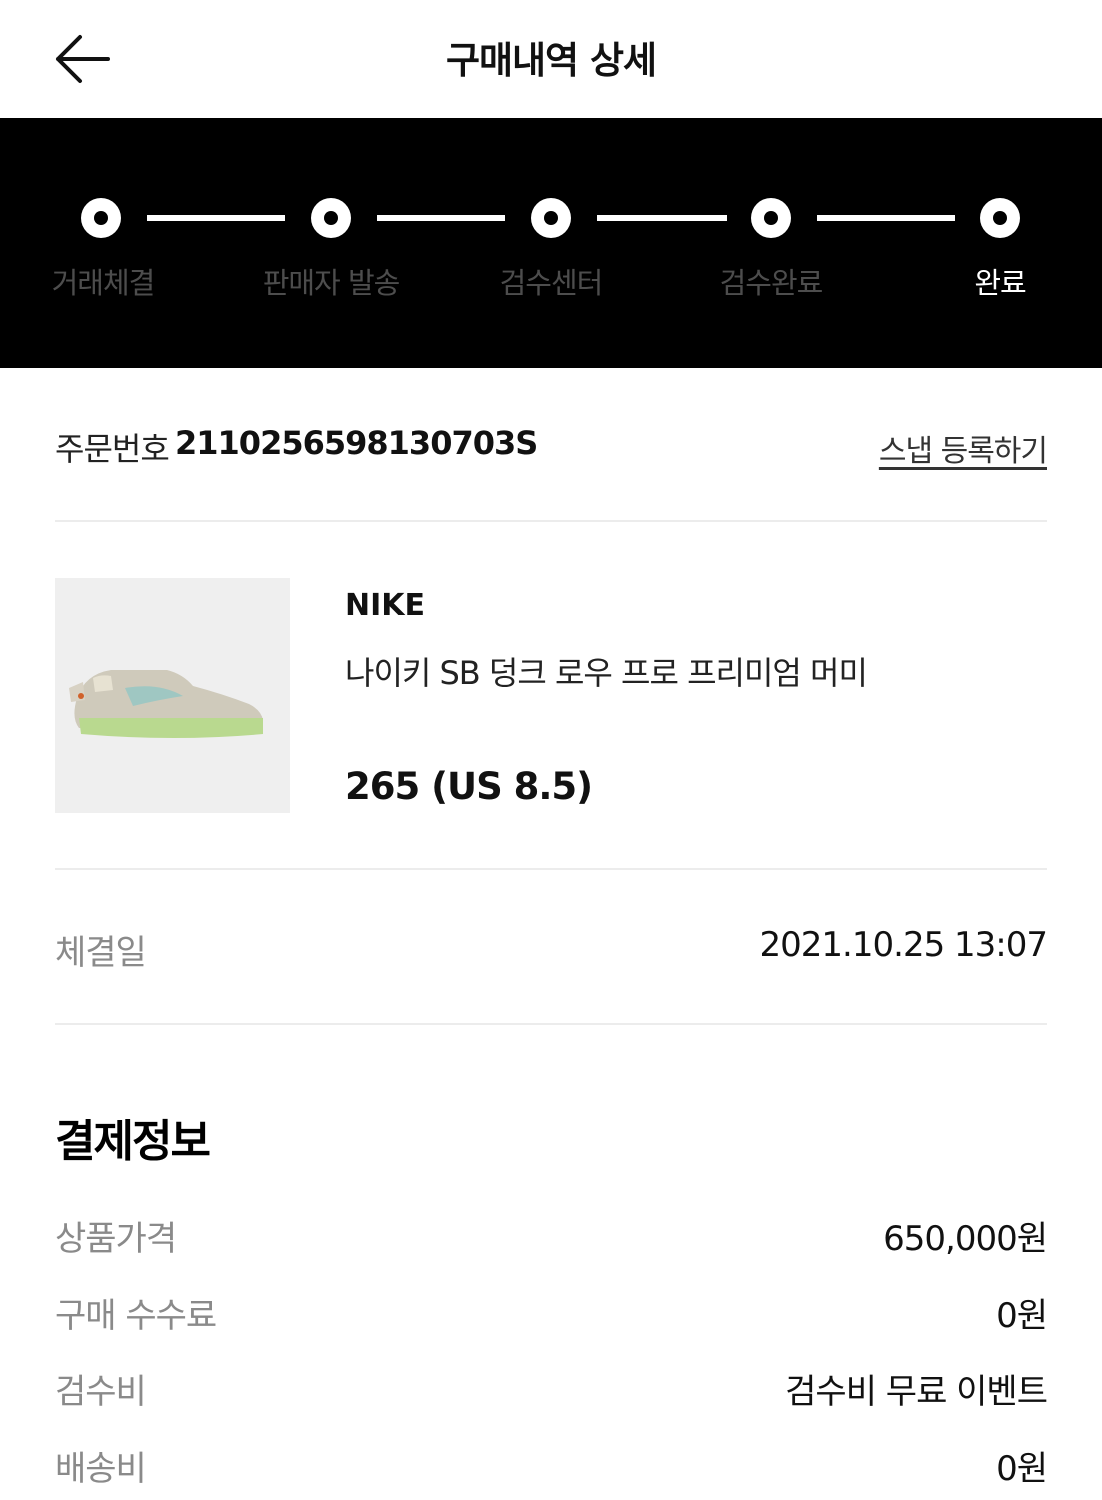  Describe the element at coordinates (103, 283) in the screenshot. I see `step-label: 거래체결` at that location.